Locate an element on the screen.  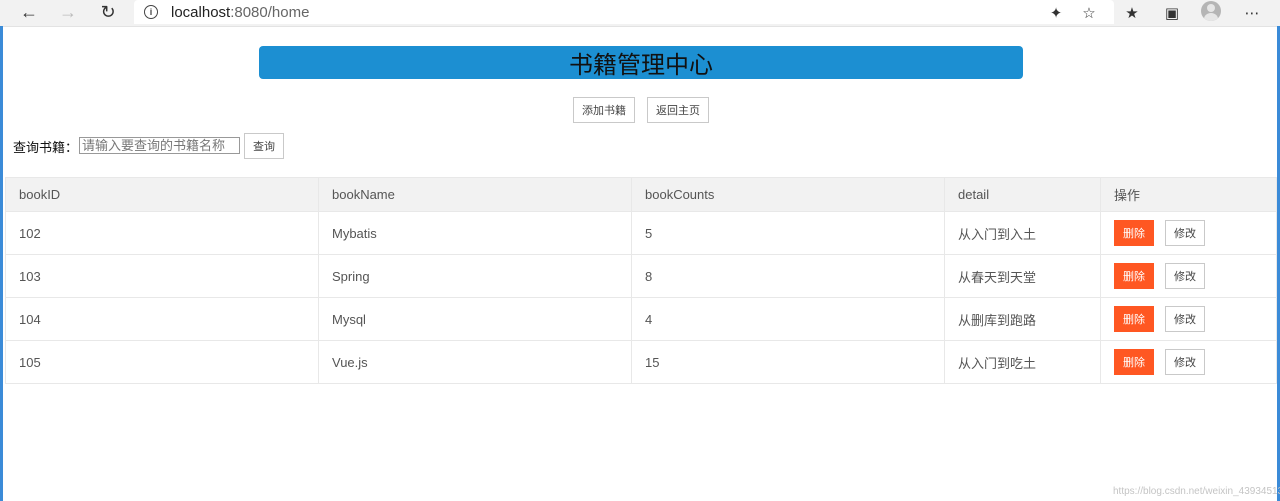
table-row: 102 Mybatis 5 从入门到入土 删除 修改 is located at coordinates (641, 233).